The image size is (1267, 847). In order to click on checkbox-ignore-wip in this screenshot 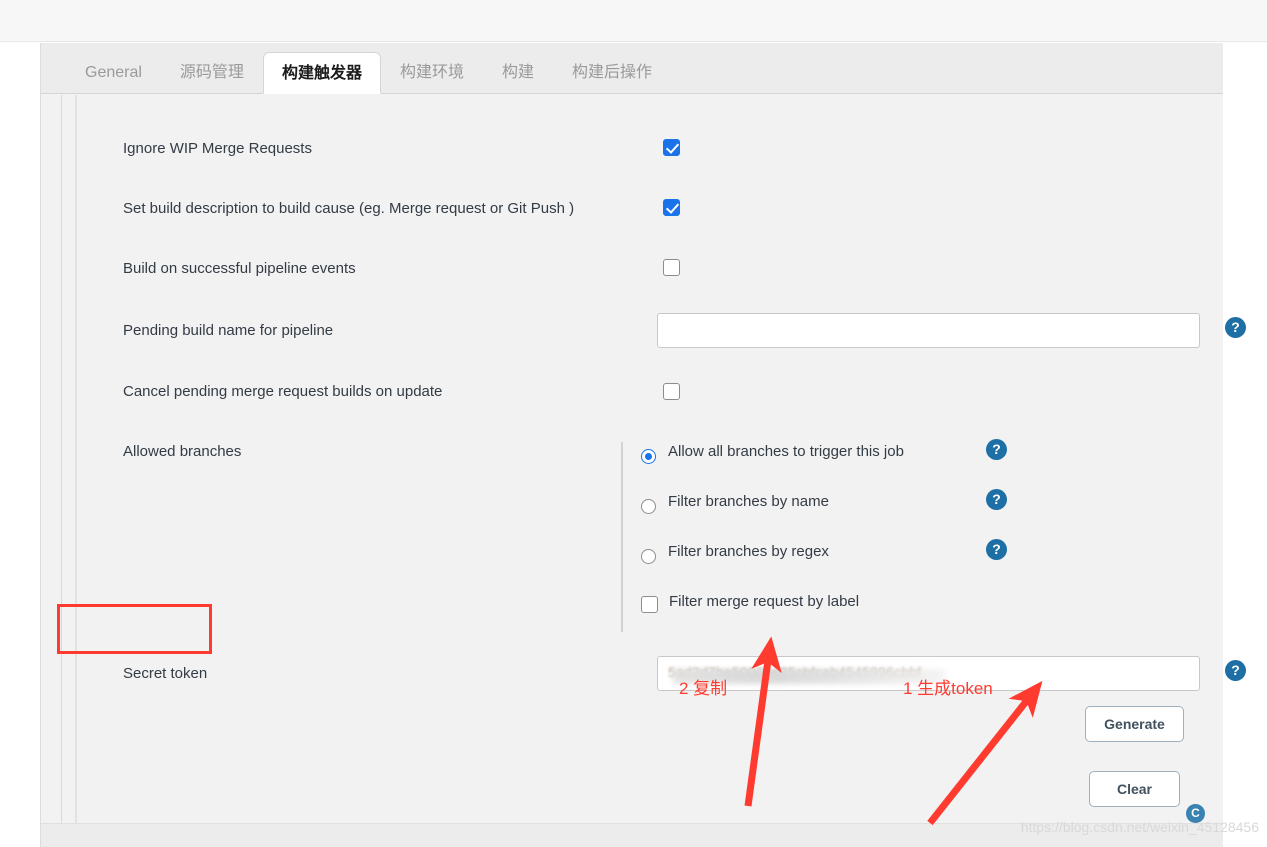, I will do `click(671, 147)`.